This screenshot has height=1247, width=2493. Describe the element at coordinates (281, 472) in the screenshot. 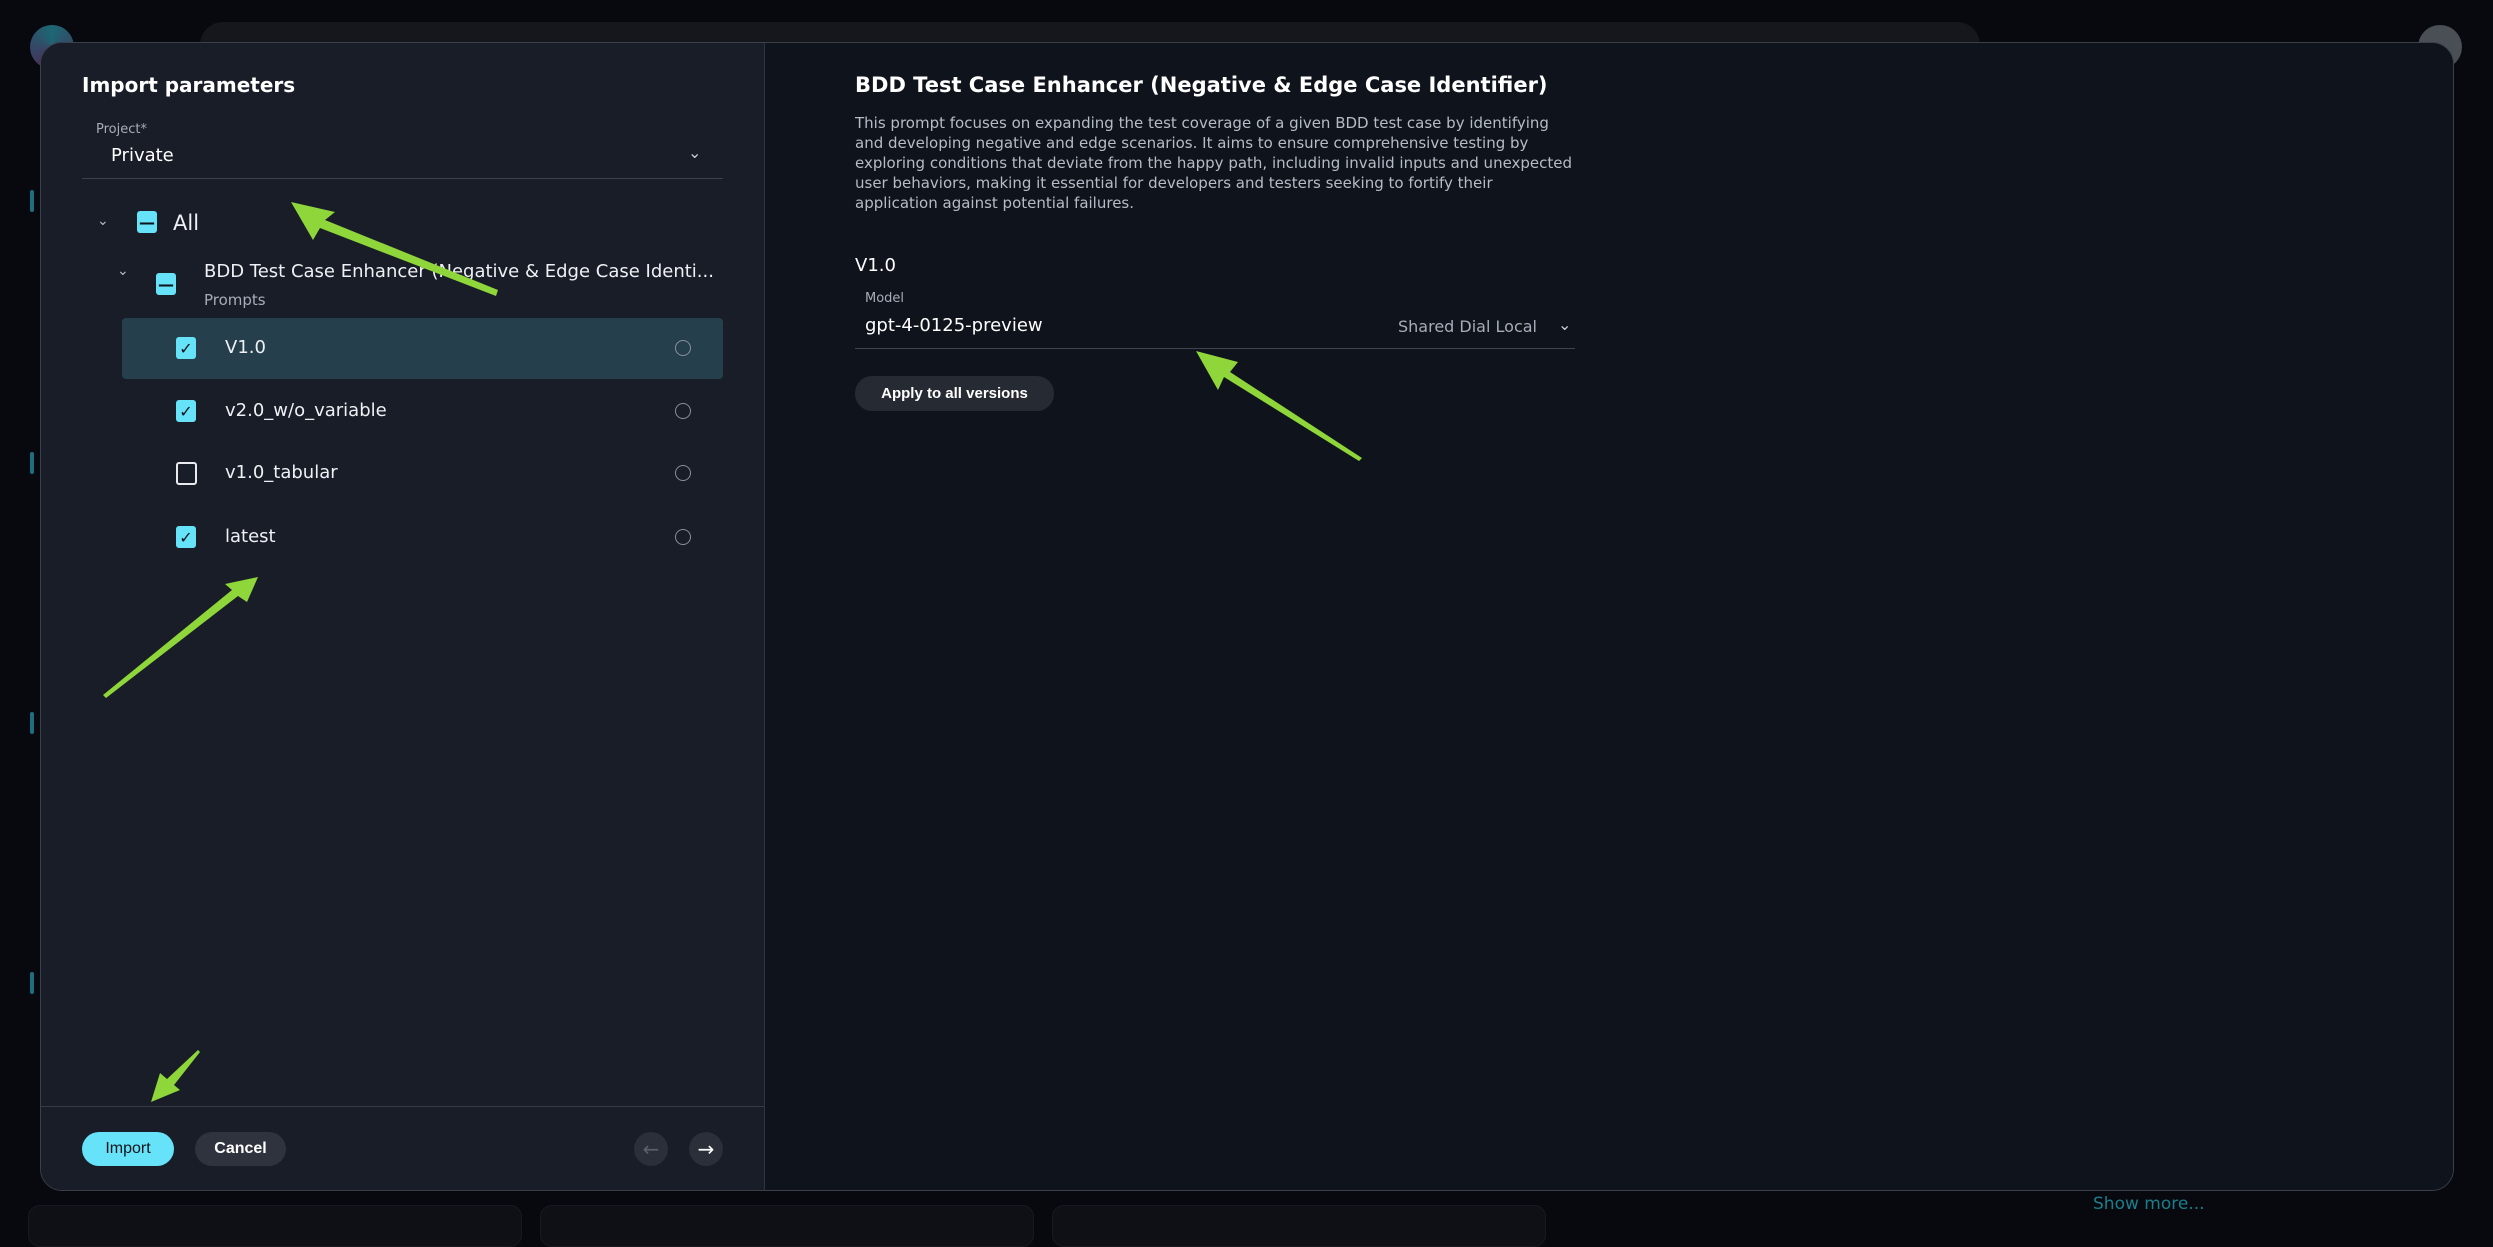

I see `version-label: v1.0_tabular` at that location.